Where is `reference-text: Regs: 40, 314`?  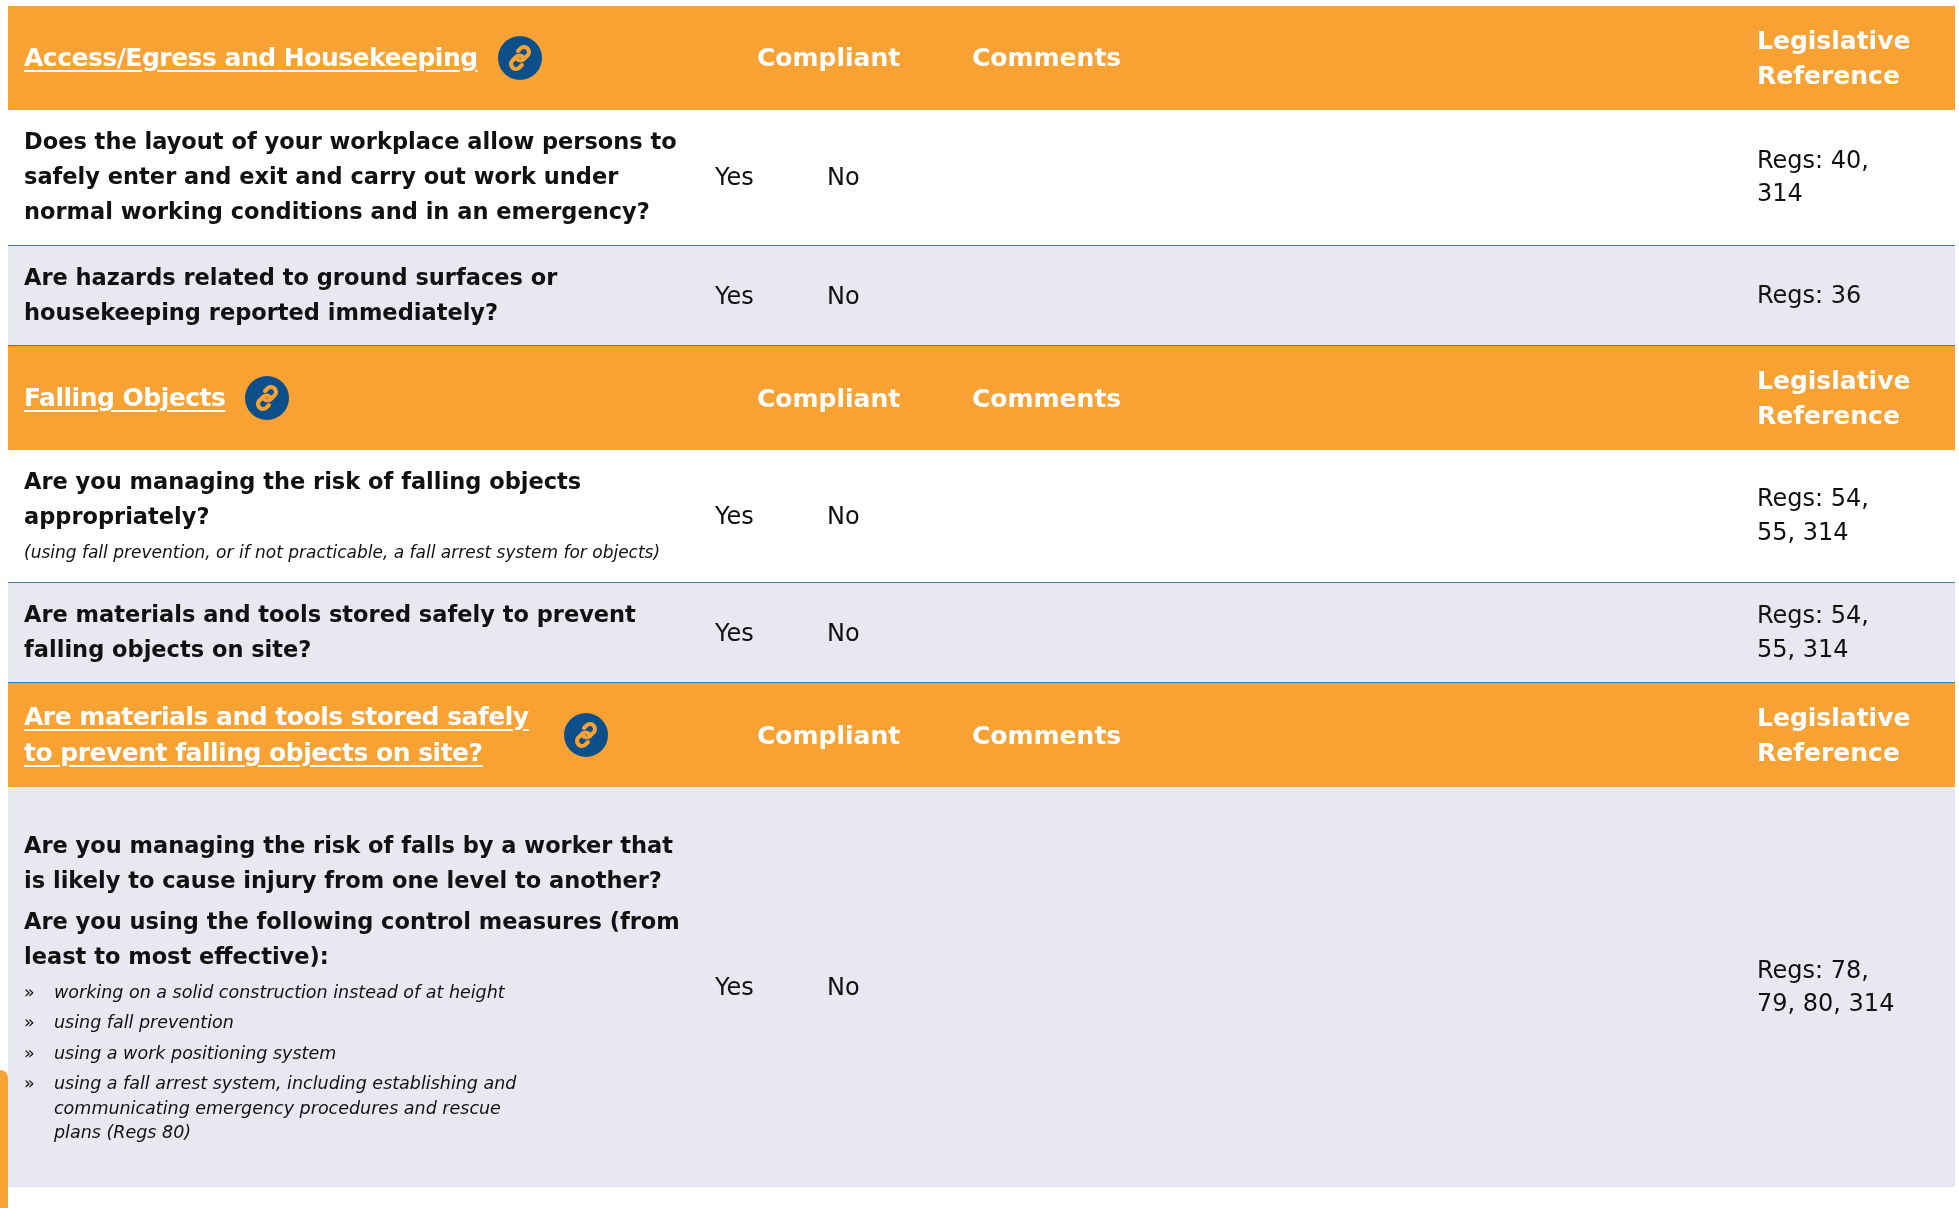 reference-text: Regs: 40, 314 is located at coordinates (1813, 177).